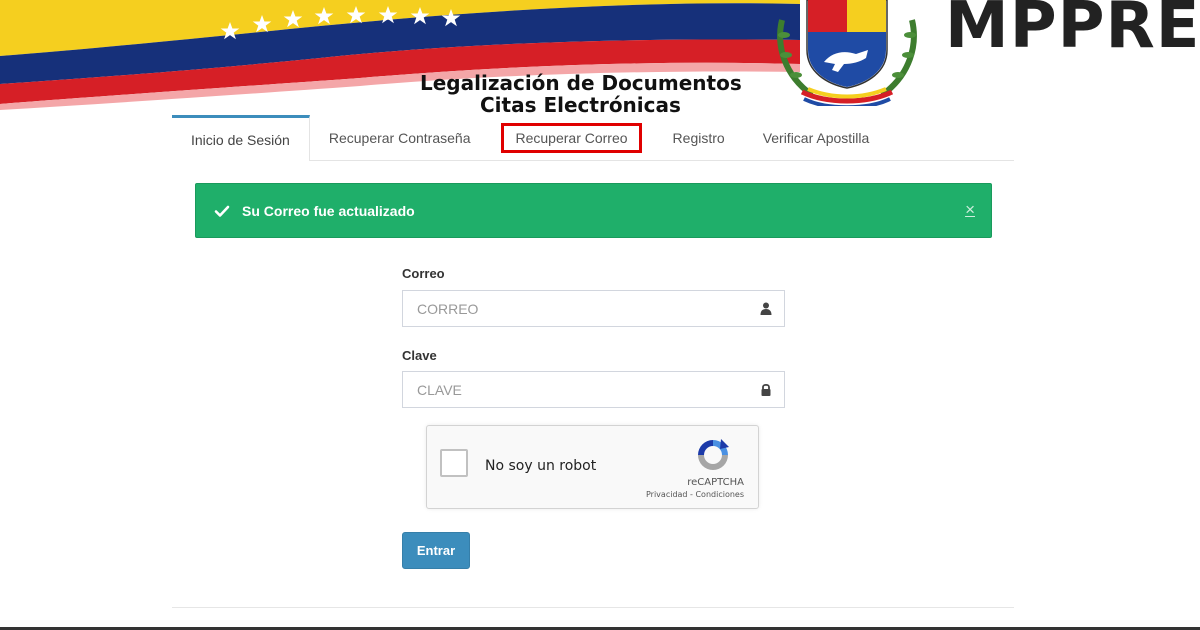  I want to click on email-field, so click(575, 308).